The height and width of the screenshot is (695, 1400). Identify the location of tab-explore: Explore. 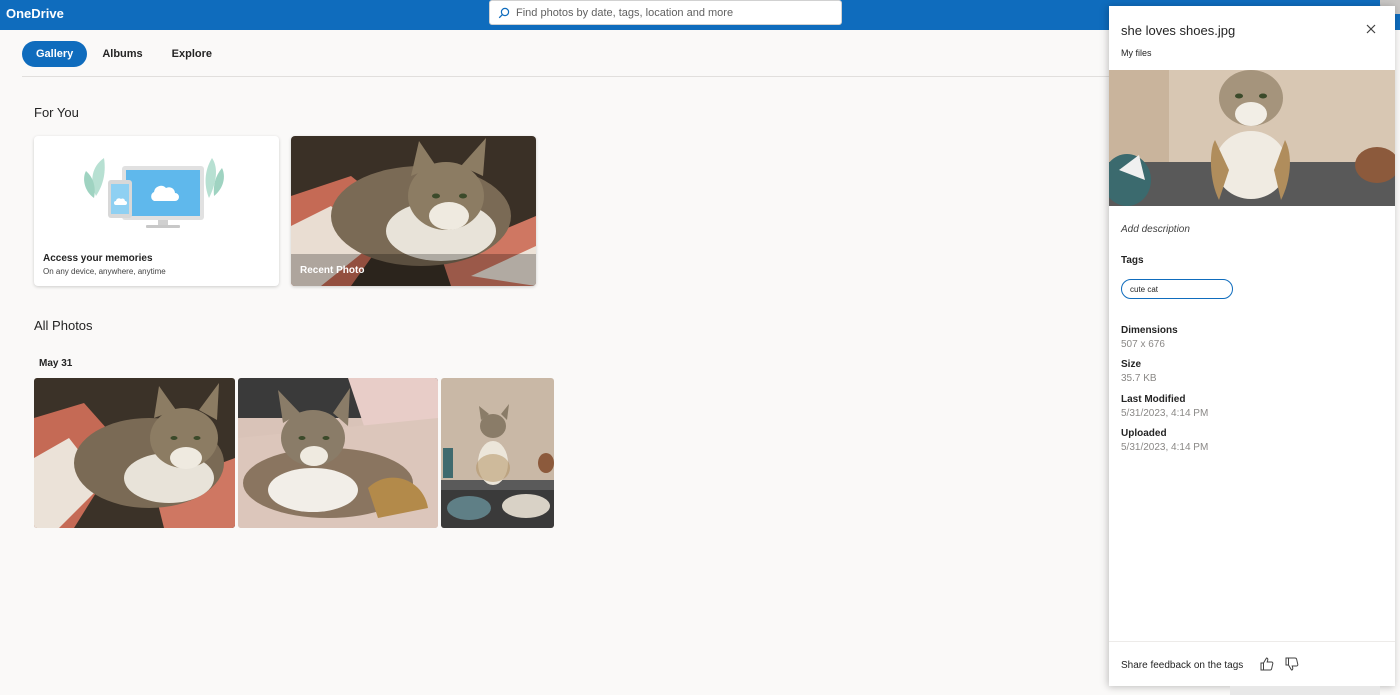
(192, 54).